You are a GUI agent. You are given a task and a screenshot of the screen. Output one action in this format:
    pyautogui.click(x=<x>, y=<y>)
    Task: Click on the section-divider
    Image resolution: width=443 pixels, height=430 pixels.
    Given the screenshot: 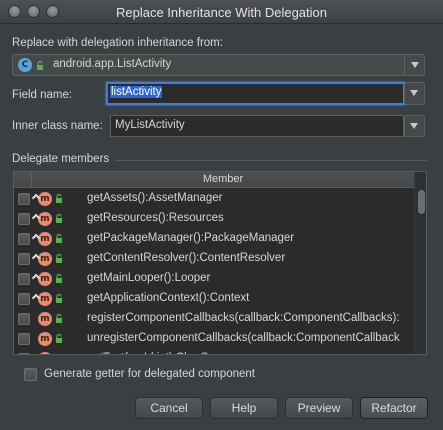 What is the action you would take?
    pyautogui.click(x=271, y=160)
    